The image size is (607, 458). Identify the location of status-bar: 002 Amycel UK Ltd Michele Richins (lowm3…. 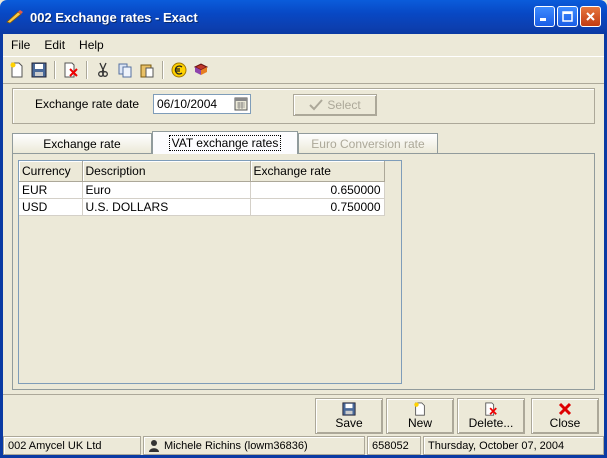
(303, 445).